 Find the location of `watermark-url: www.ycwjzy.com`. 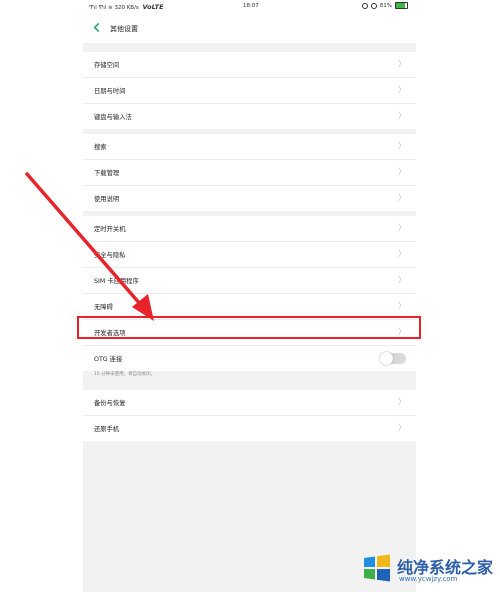

watermark-url: www.ycwjzy.com is located at coordinates (428, 579).